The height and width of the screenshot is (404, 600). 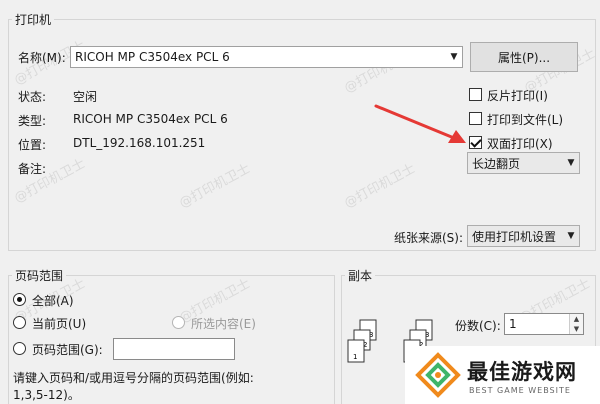 What do you see at coordinates (438, 375) in the screenshot?
I see `site-logo-icon` at bounding box center [438, 375].